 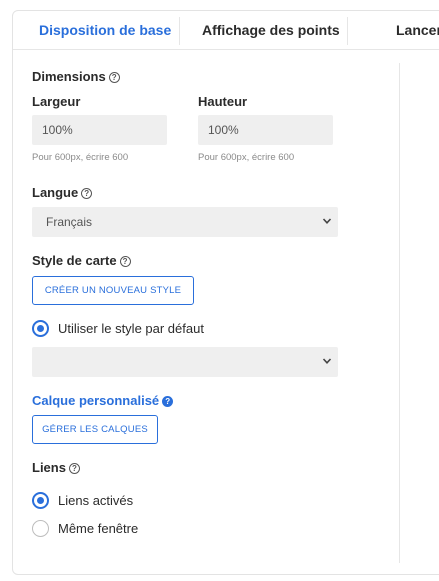 I want to click on links-heading: Liens?, so click(x=56, y=467).